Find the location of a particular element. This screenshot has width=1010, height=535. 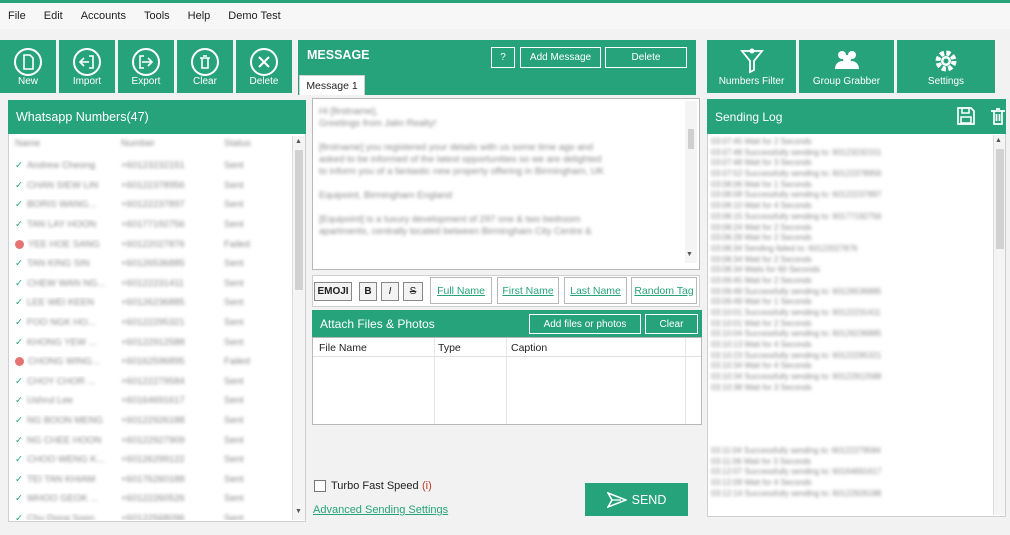

tag-full-name: Full Name is located at coordinates (461, 290).